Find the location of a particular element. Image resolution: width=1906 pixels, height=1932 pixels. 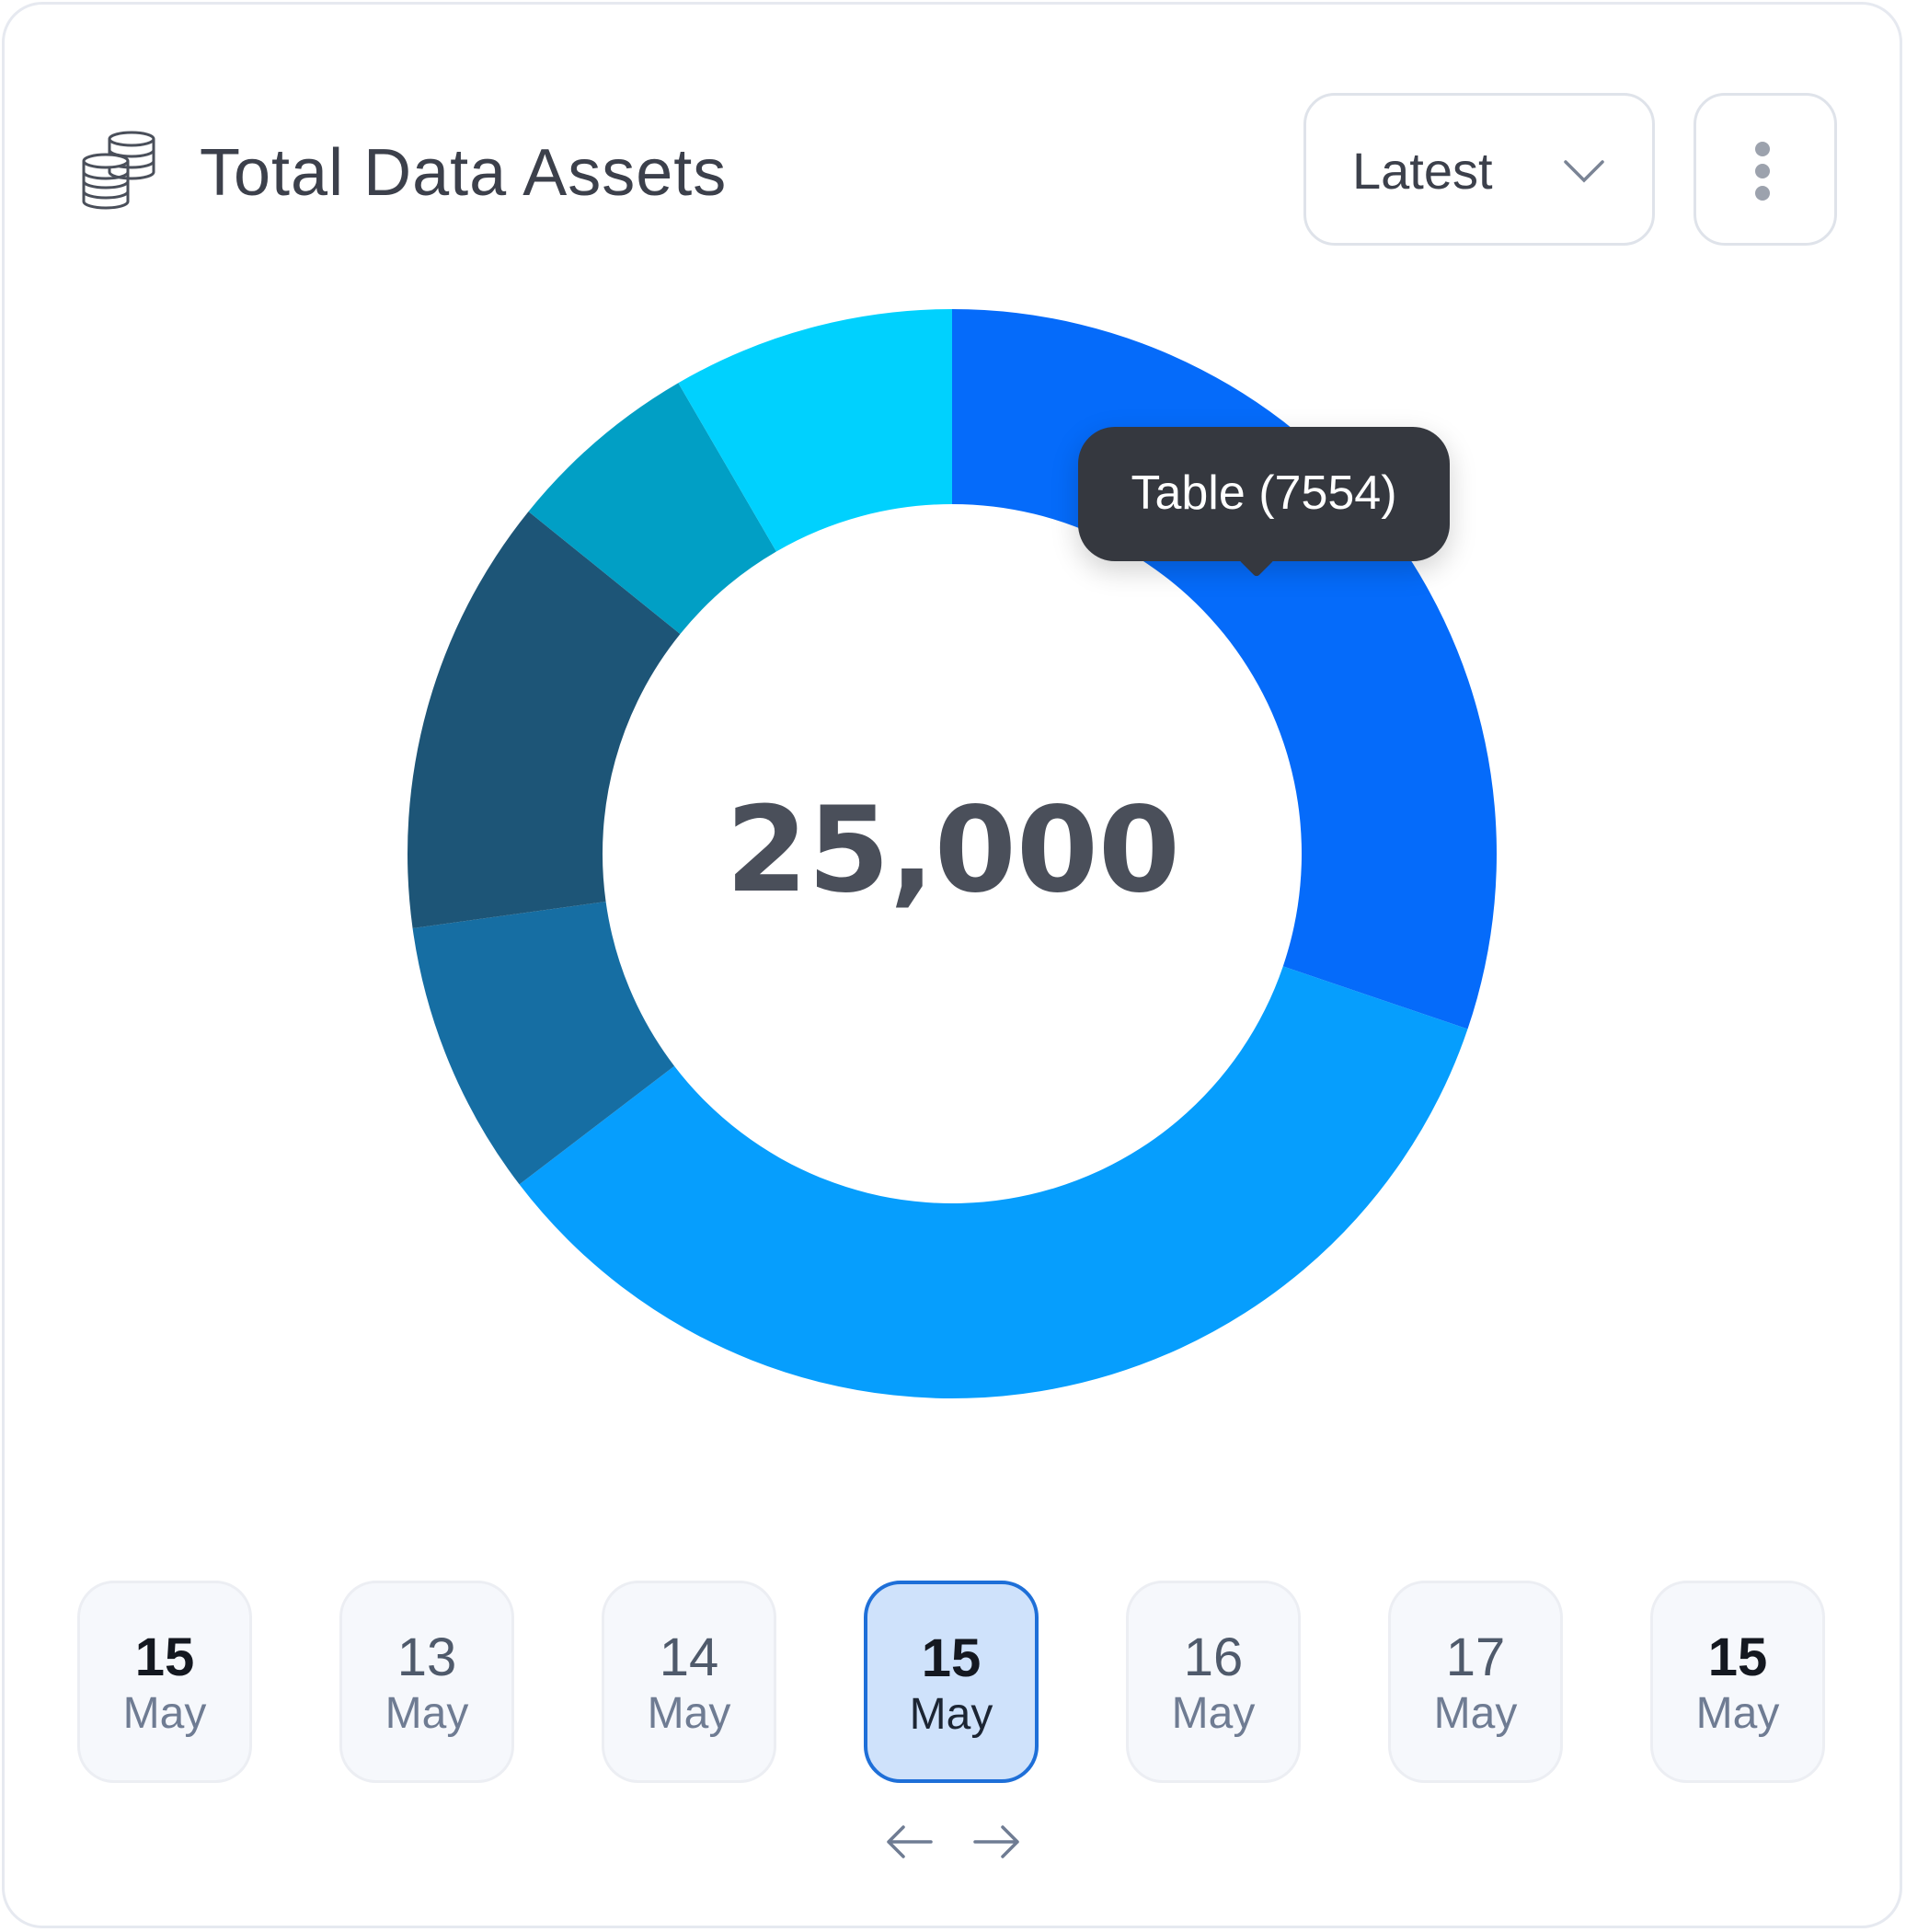

date-day: 17 is located at coordinates (1475, 1657).